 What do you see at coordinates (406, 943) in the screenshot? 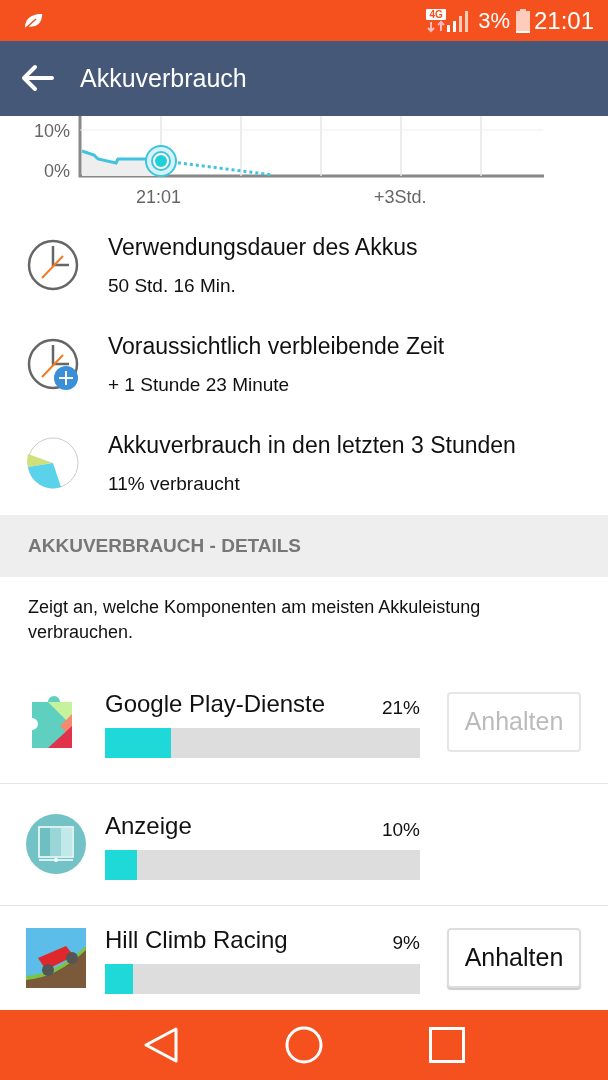
I see `usage-percent: 9%` at bounding box center [406, 943].